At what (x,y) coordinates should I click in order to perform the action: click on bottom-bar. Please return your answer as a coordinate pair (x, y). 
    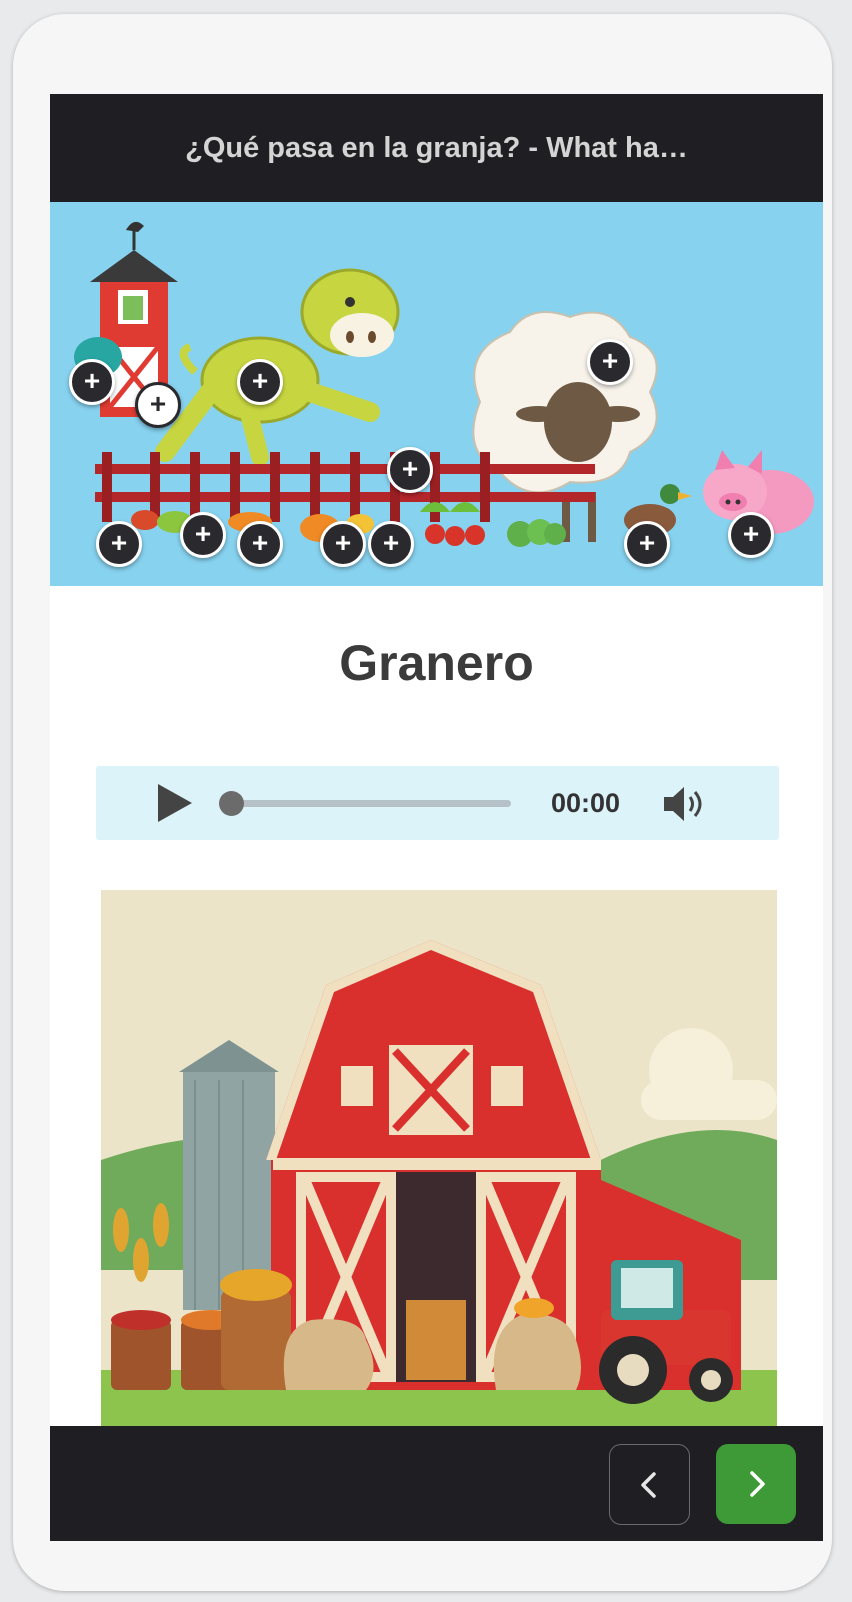
    Looking at the image, I should click on (436, 1483).